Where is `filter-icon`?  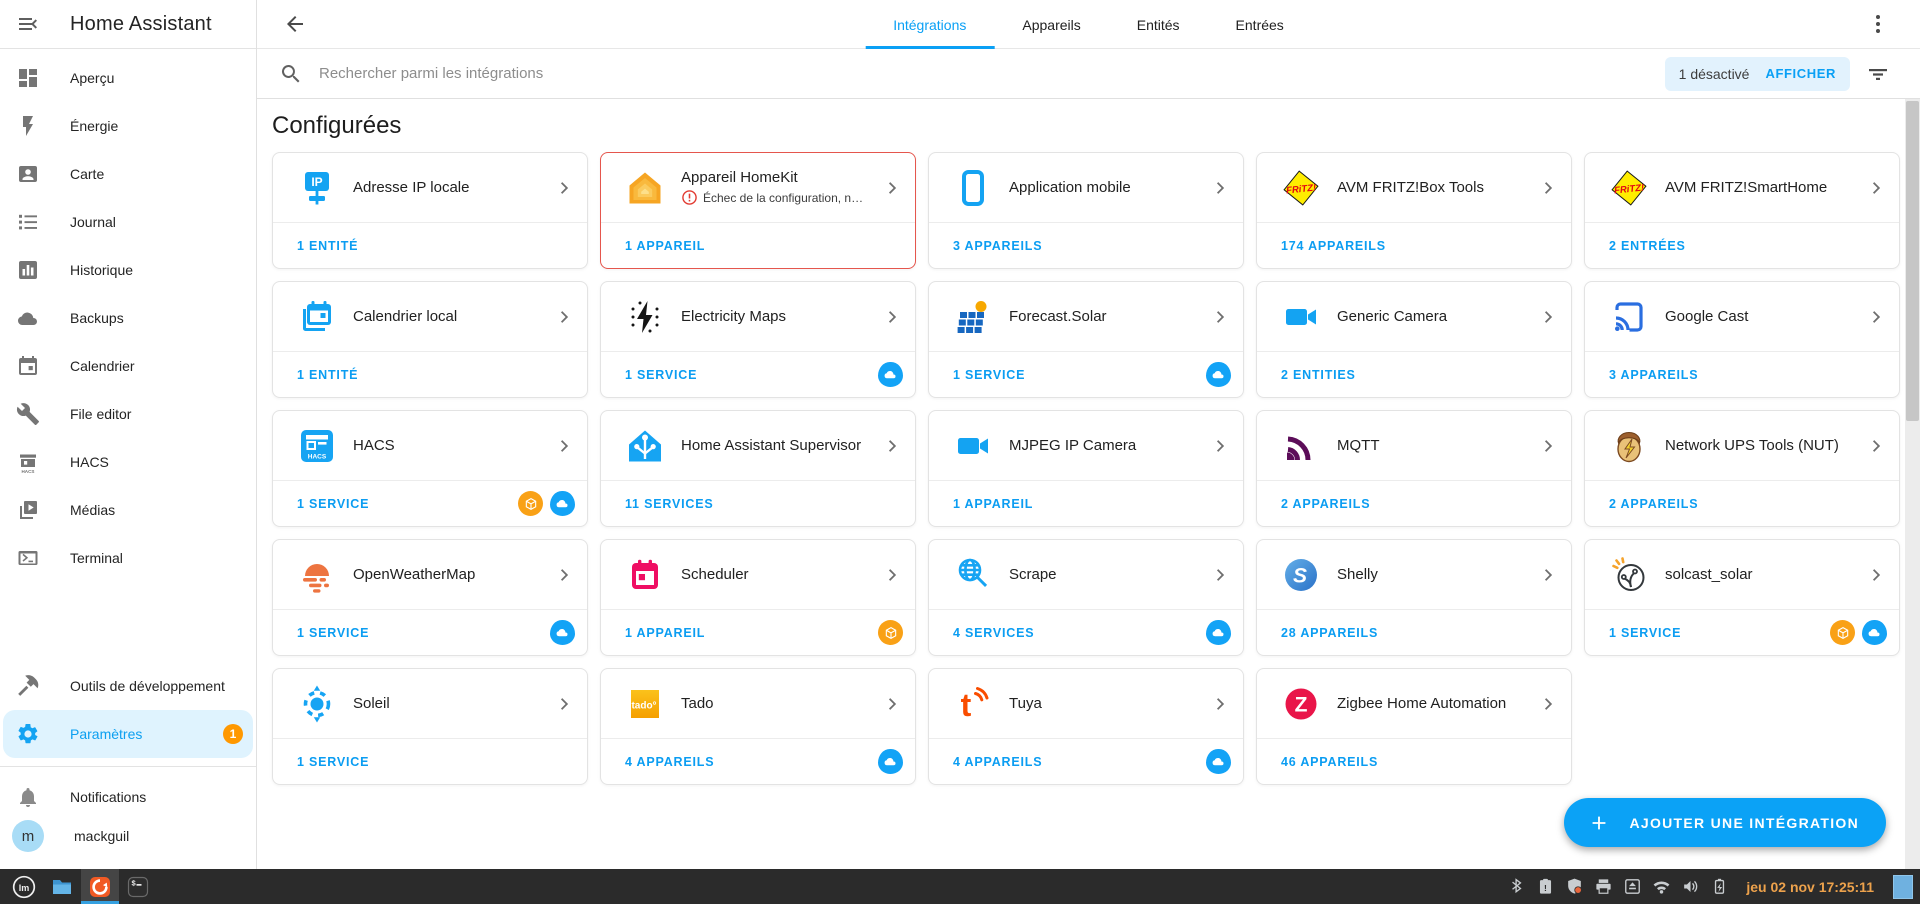
filter-icon is located at coordinates (1878, 74).